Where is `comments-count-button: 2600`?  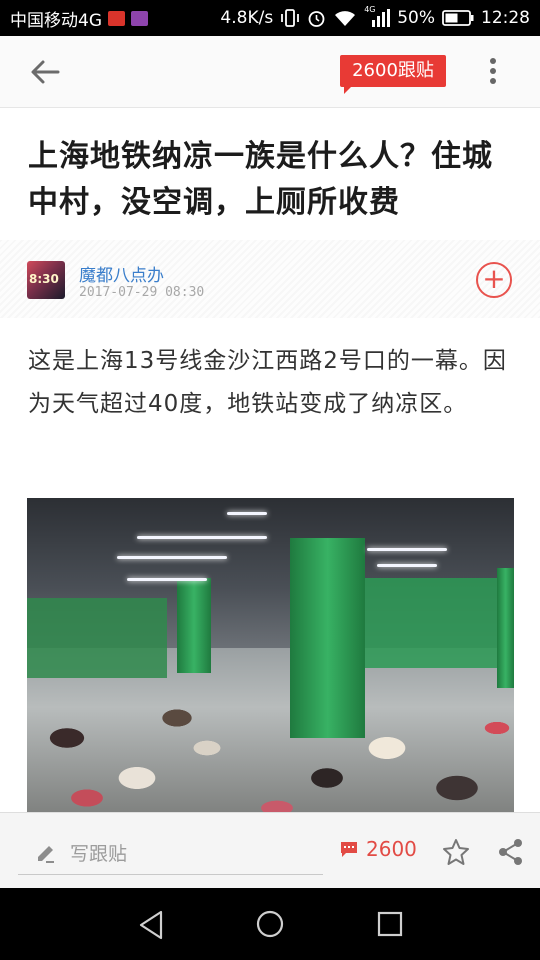
comments-count-button: 2600 is located at coordinates (378, 849).